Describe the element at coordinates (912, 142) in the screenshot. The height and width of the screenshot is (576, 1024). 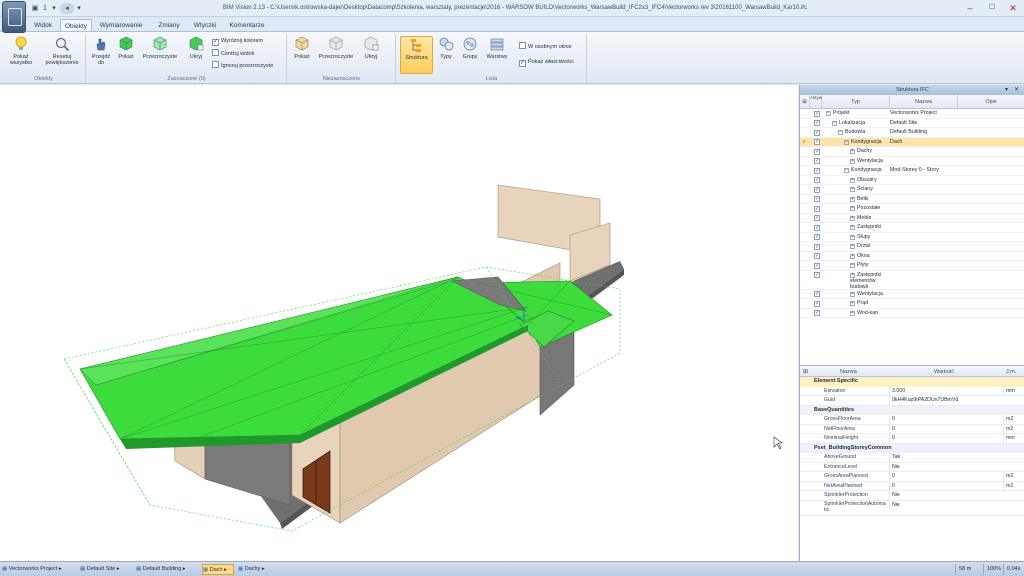
I see `tree-row: ✓ ✓ − Kondygnacja Dach` at that location.